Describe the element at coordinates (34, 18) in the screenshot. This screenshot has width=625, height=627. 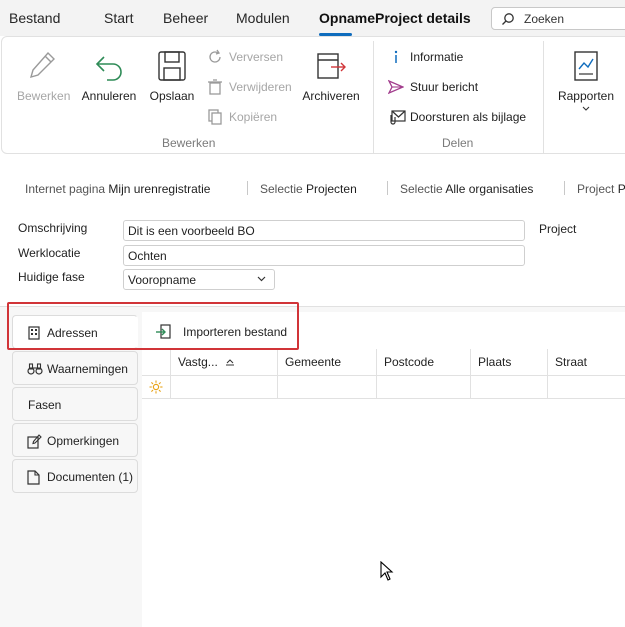
I see `menu-bestand: Bestand` at that location.